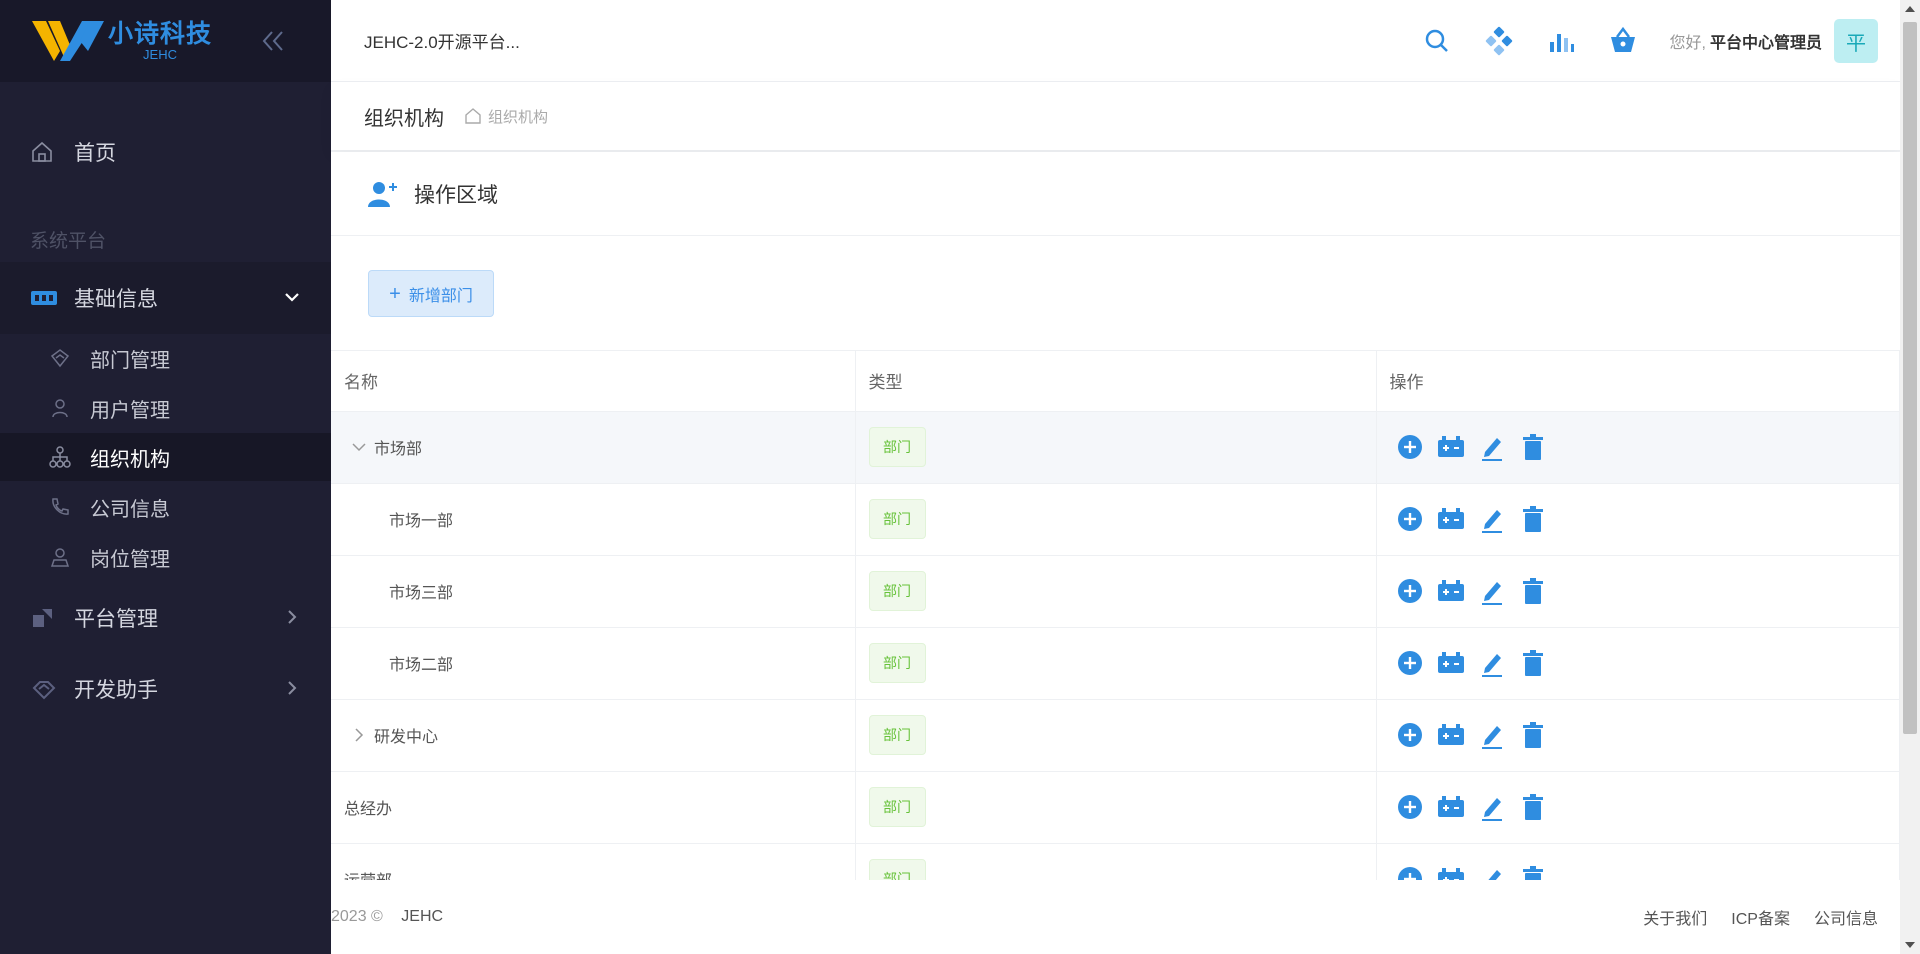 The height and width of the screenshot is (954, 1920). I want to click on name-cell-content: 市场一部, so click(599, 519).